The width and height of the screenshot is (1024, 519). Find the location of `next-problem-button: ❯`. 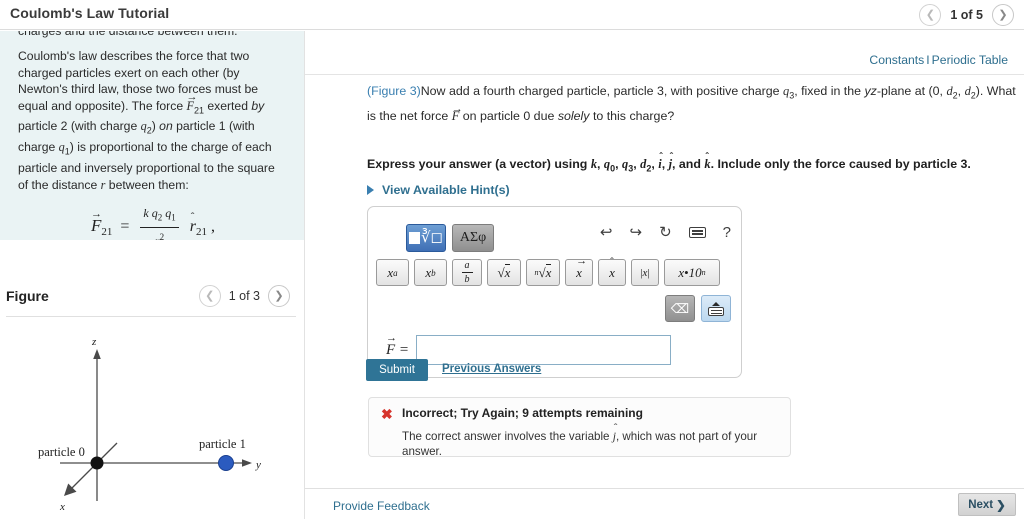

next-problem-button: ❯ is located at coordinates (1003, 15).